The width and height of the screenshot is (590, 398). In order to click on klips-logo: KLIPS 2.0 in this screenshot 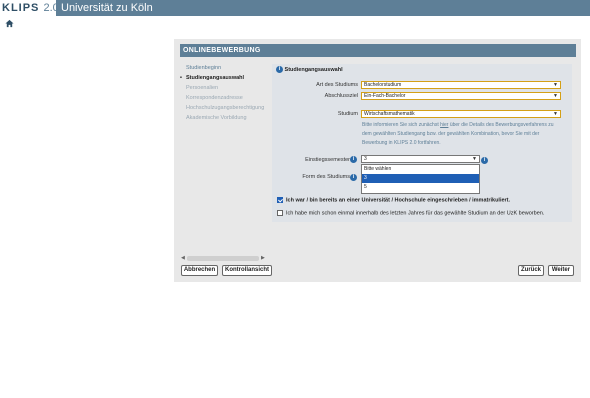, I will do `click(28, 8)`.